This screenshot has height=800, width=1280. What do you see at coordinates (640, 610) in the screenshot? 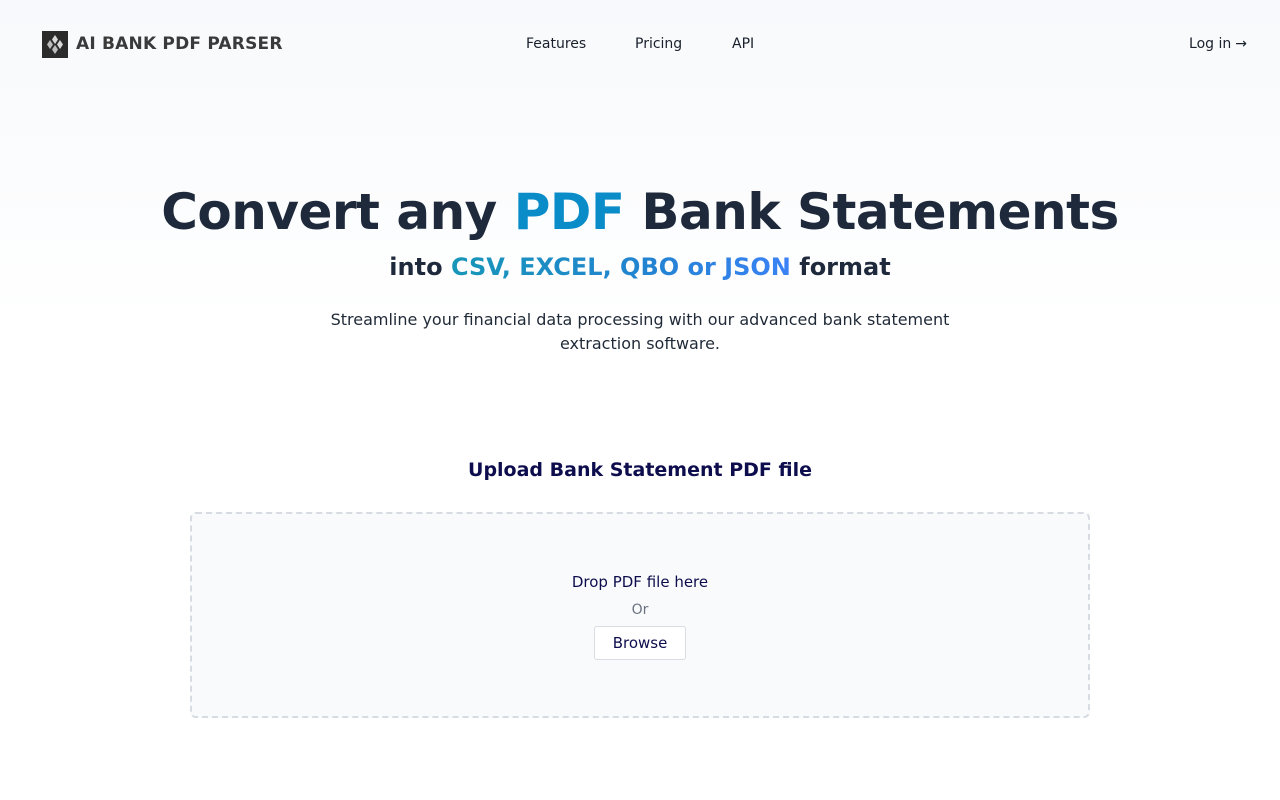
I see `or-text: Or` at bounding box center [640, 610].